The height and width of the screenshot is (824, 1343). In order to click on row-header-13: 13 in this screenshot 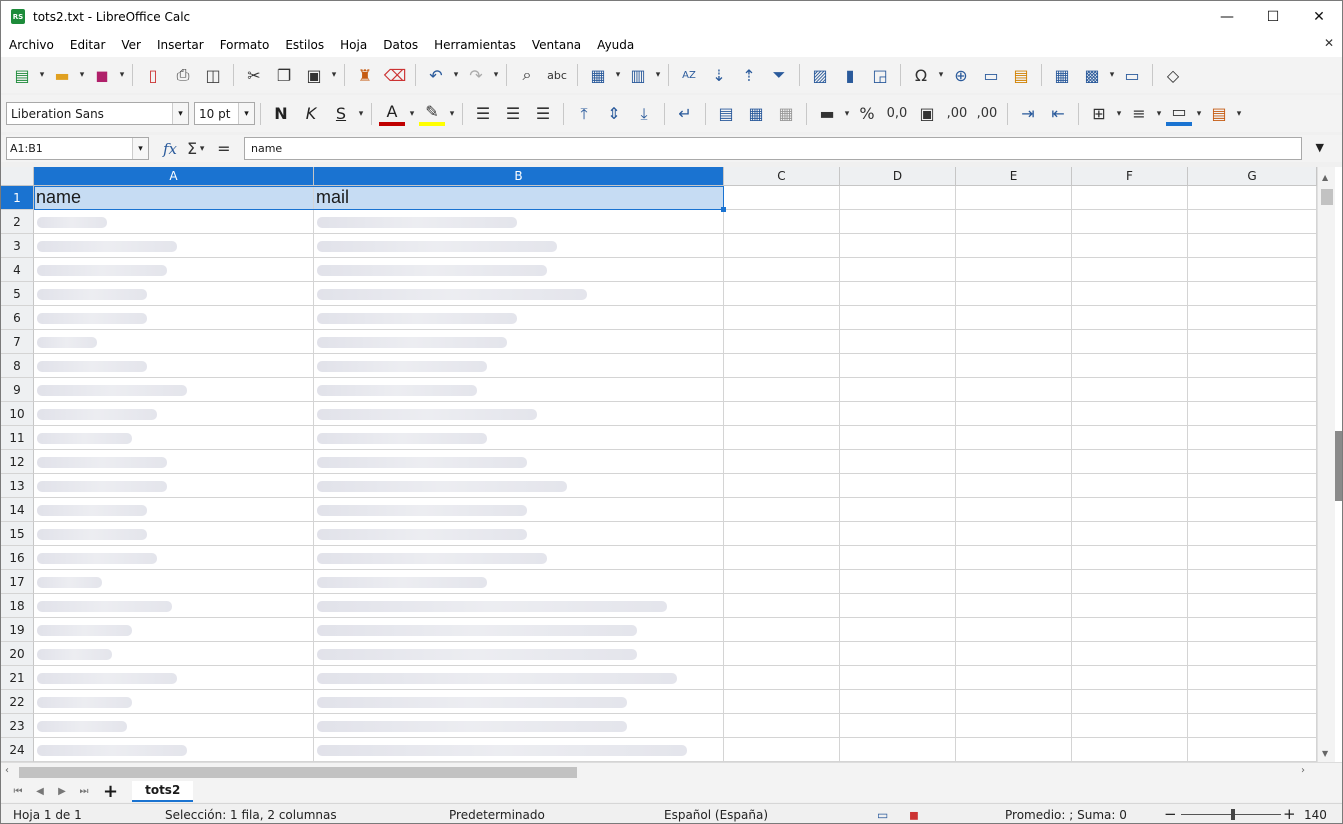, I will do `click(17, 486)`.